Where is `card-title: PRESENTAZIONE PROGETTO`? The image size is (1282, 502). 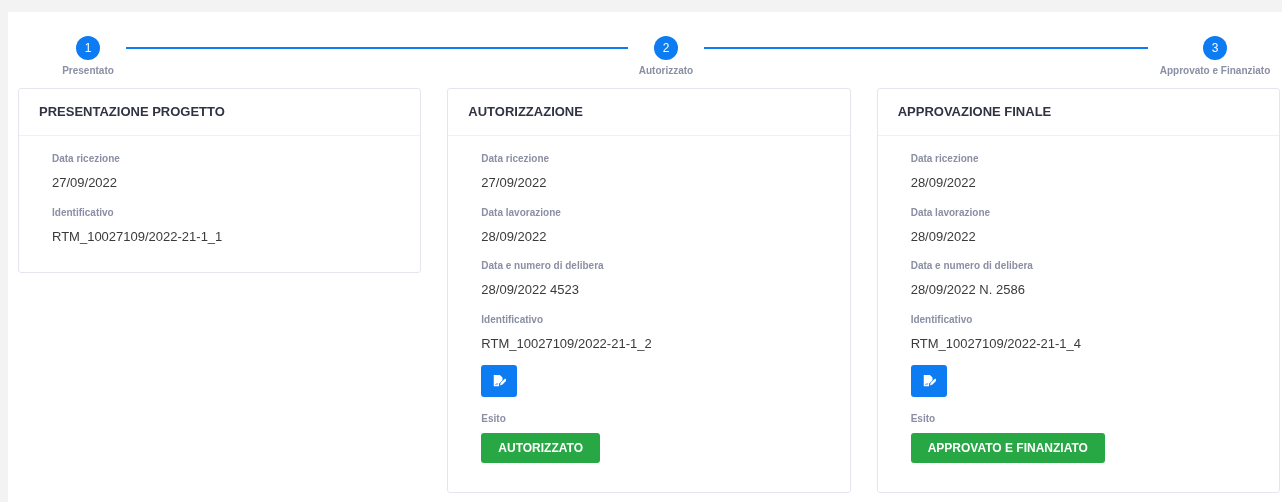
card-title: PRESENTAZIONE PROGETTO is located at coordinates (220, 112).